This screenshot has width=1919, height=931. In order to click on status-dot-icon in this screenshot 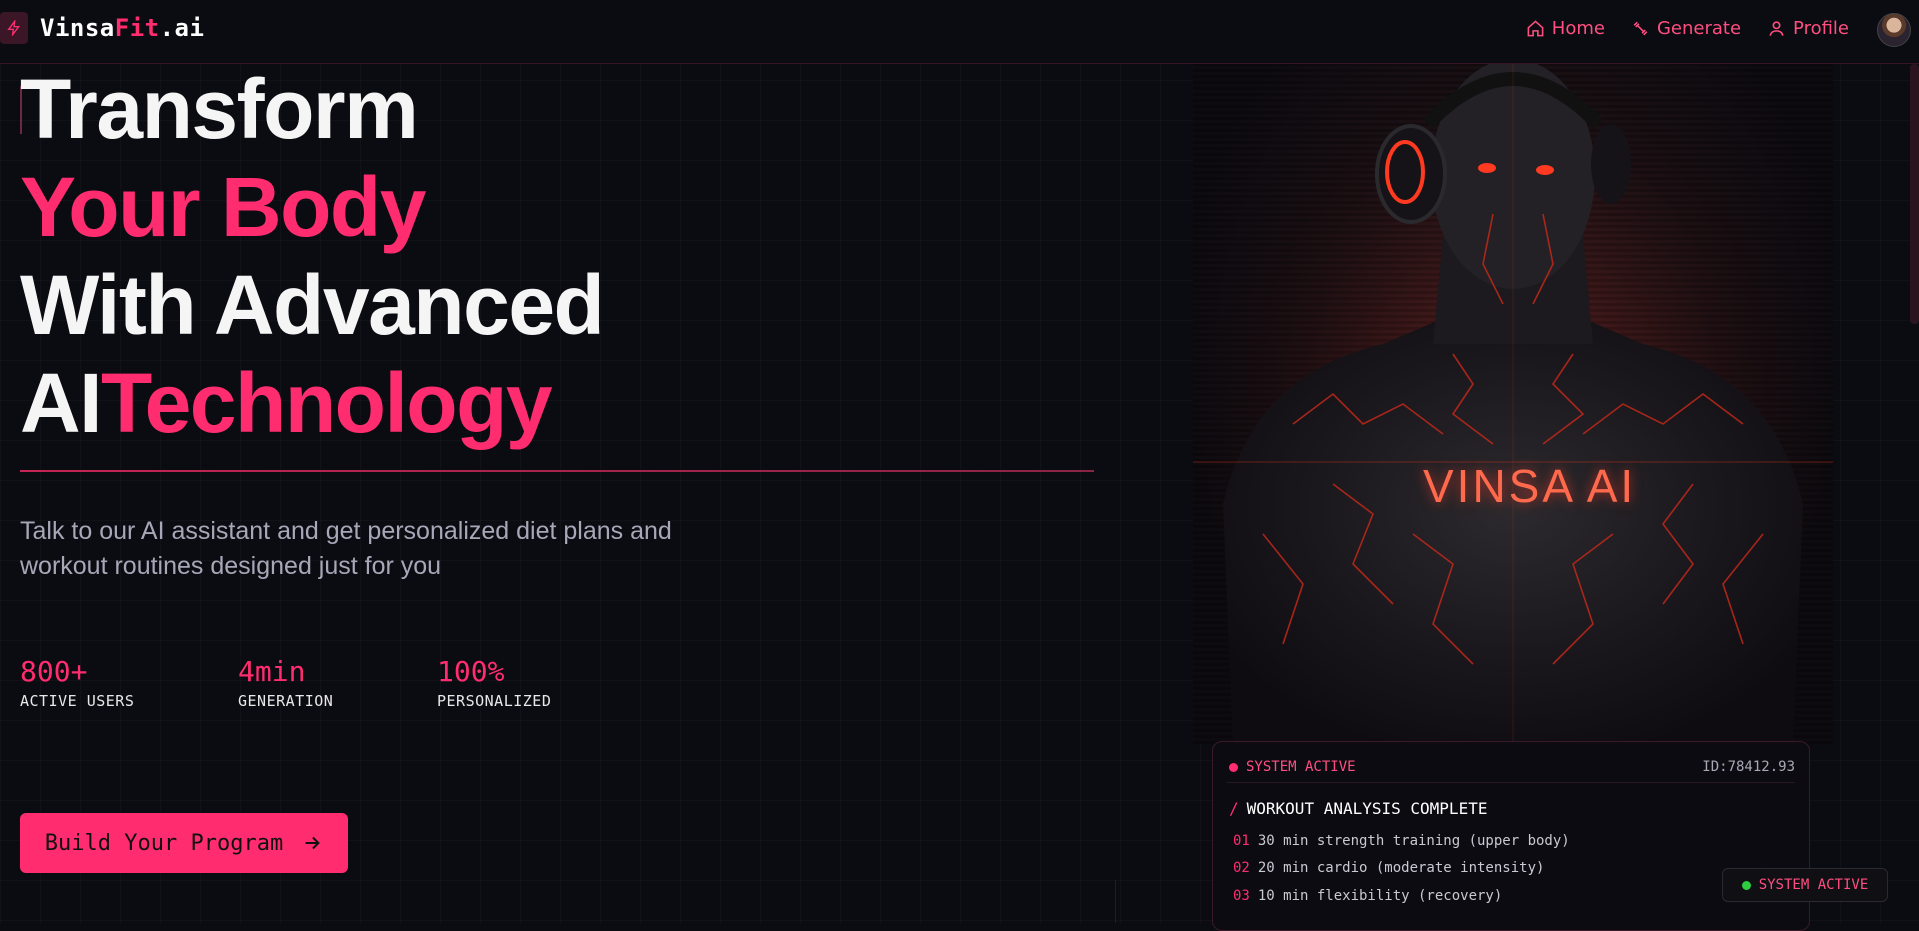, I will do `click(1233, 767)`.